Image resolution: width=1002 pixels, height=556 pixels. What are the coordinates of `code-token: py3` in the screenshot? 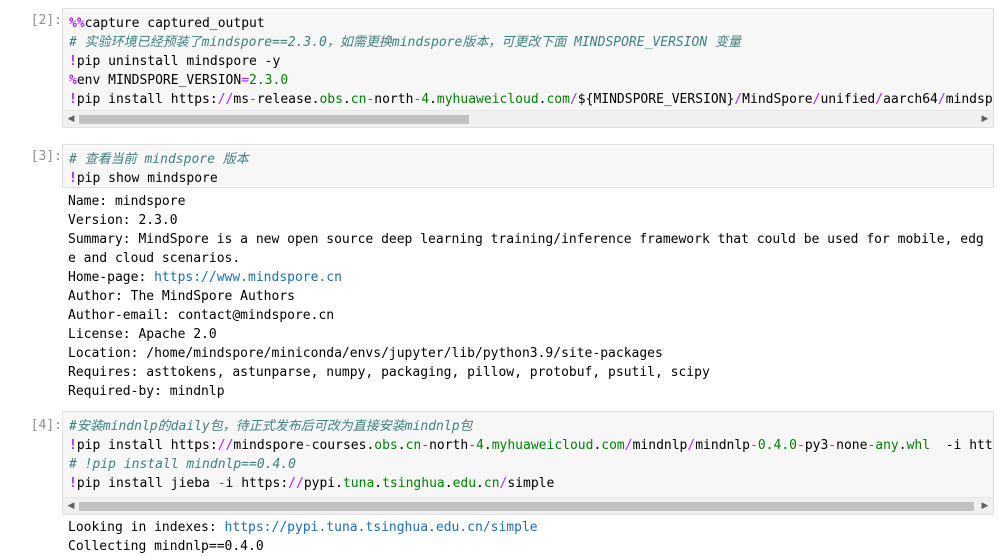 It's located at (816, 445).